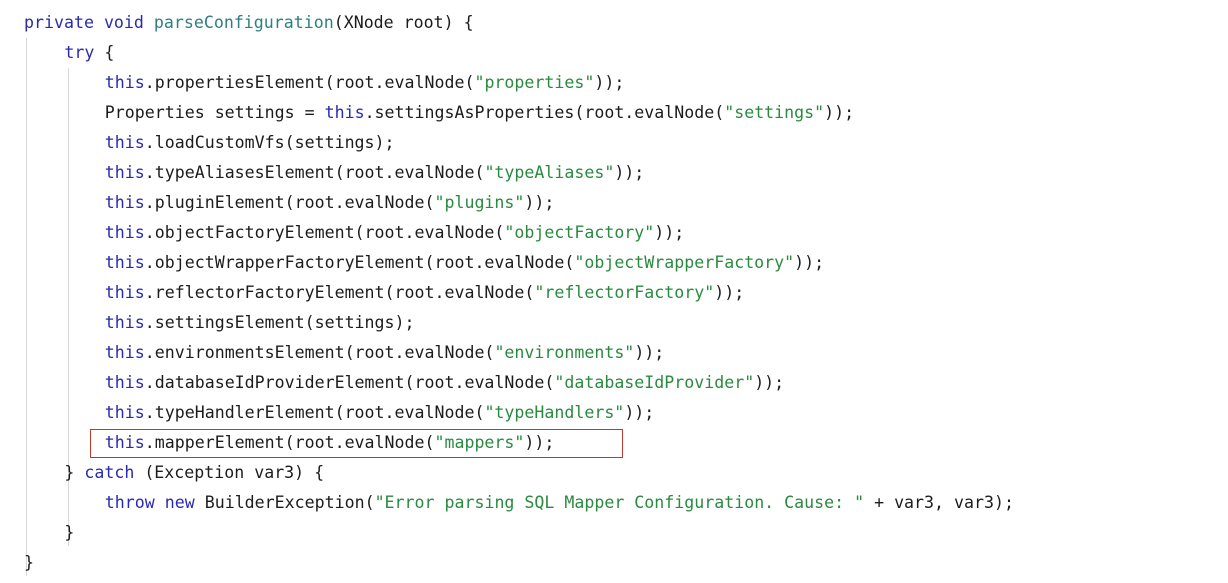 The image size is (1228, 583). What do you see at coordinates (549, 172) in the screenshot?
I see `code-token-str: "typeAliases"` at bounding box center [549, 172].